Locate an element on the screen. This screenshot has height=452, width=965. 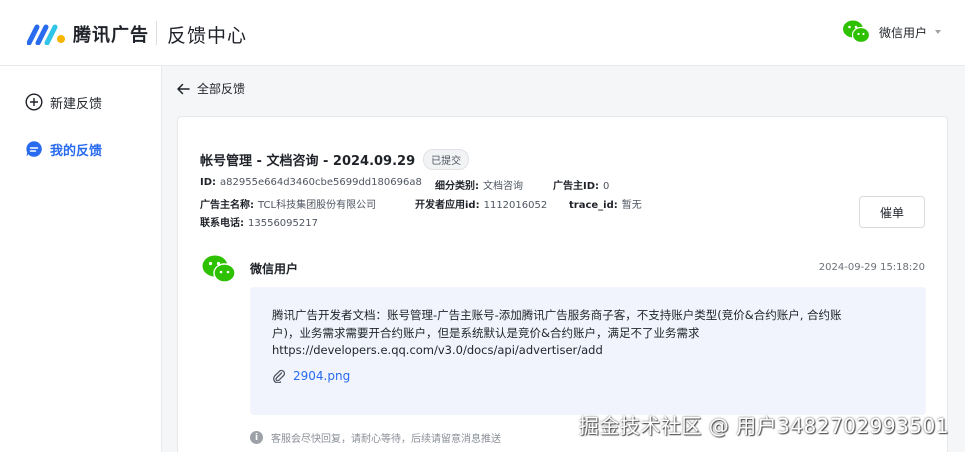
ticket-title-row: 帐号管理 - 文档咨询 - 2024.09.29 已提交 is located at coordinates (335, 159).